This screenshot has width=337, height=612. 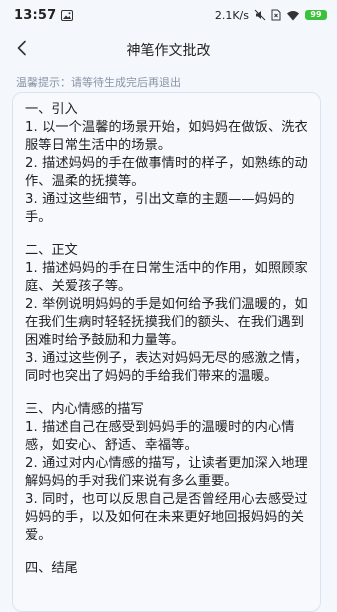 What do you see at coordinates (160, 436) in the screenshot?
I see `outline-item: 1. 描述自己在感受到妈妈手的温暖时的内心情感，如安心、舒适、幸福等。` at bounding box center [160, 436].